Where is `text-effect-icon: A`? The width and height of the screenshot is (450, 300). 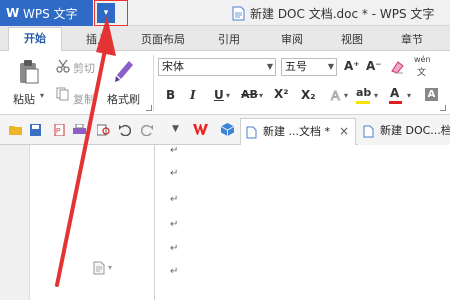 text-effect-icon: A is located at coordinates (337, 95).